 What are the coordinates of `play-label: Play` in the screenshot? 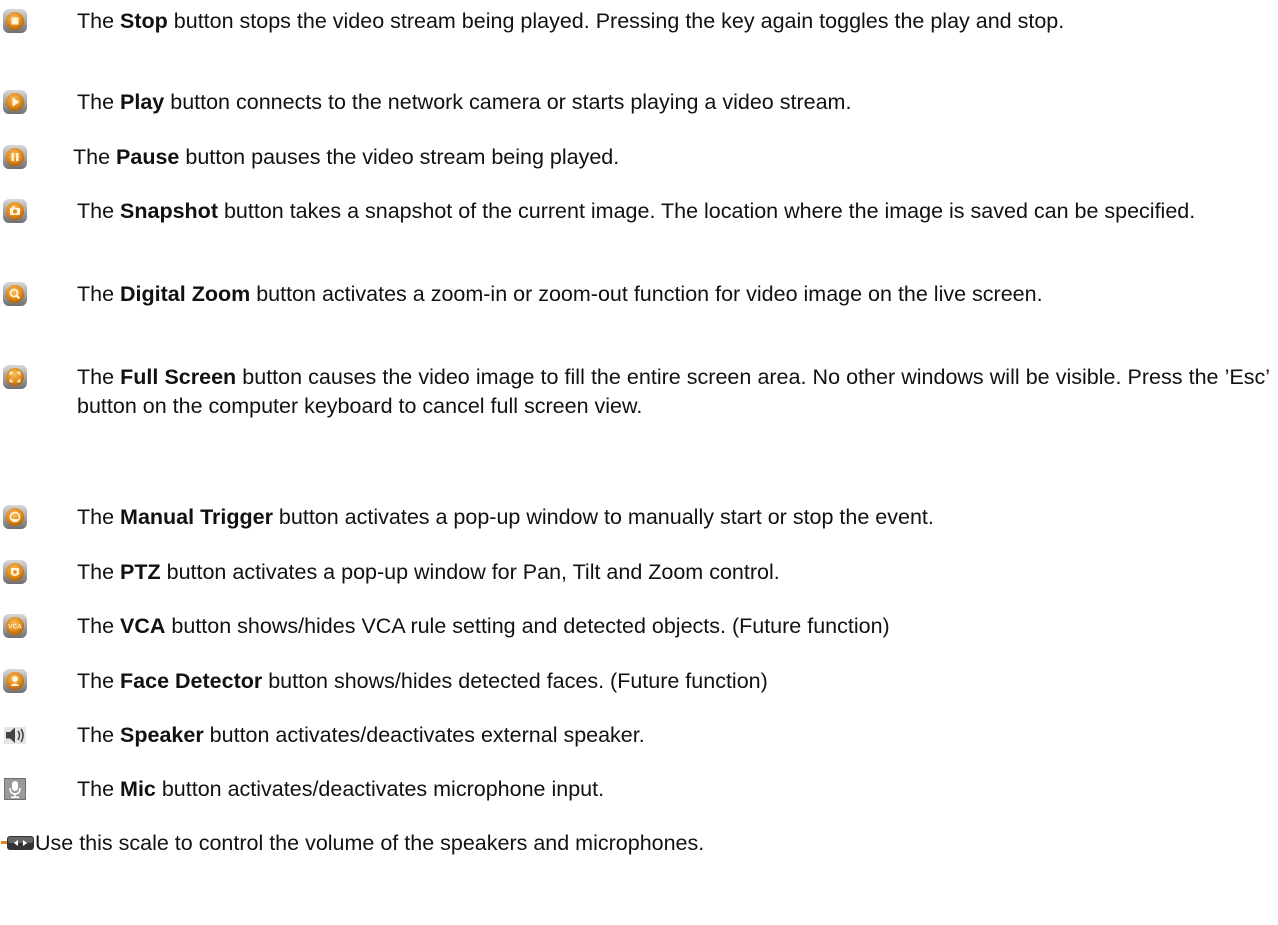 It's located at (142, 102).